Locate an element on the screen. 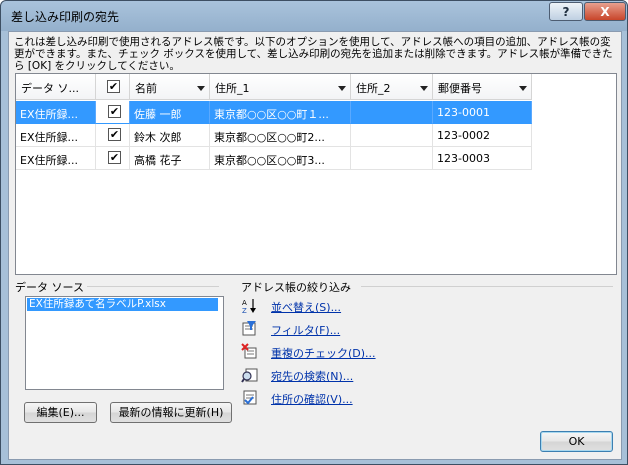  cell-name: 佐藤 一郎 is located at coordinates (170, 112).